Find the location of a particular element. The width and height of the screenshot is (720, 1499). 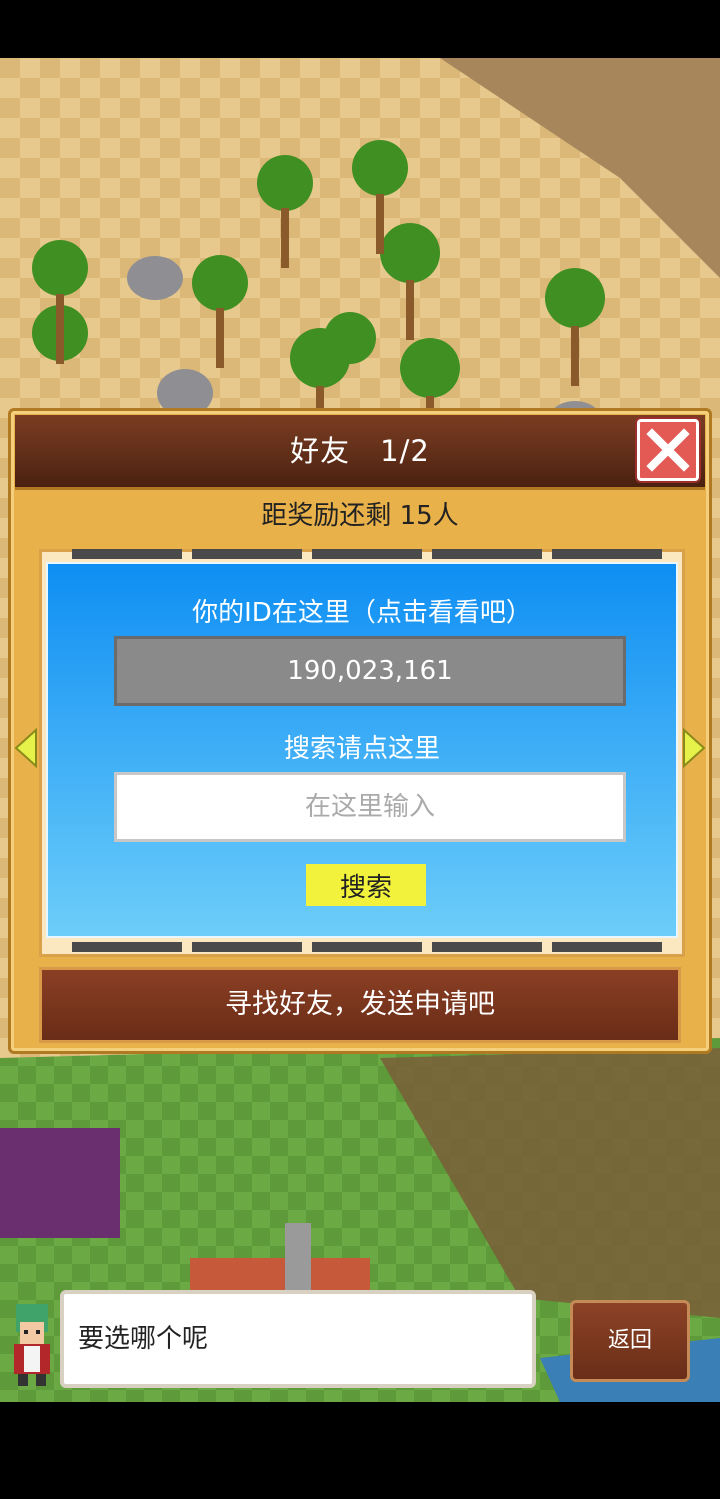

reward-remaining-text: 距奖励还剩 15人 is located at coordinates (360, 516).